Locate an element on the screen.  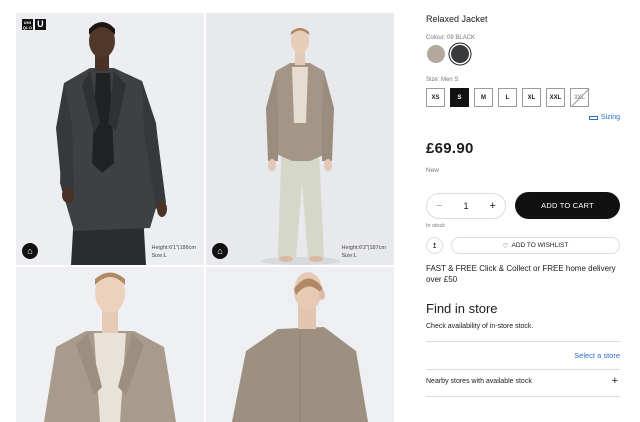
select-store-link: Select a store is located at coordinates (597, 355).